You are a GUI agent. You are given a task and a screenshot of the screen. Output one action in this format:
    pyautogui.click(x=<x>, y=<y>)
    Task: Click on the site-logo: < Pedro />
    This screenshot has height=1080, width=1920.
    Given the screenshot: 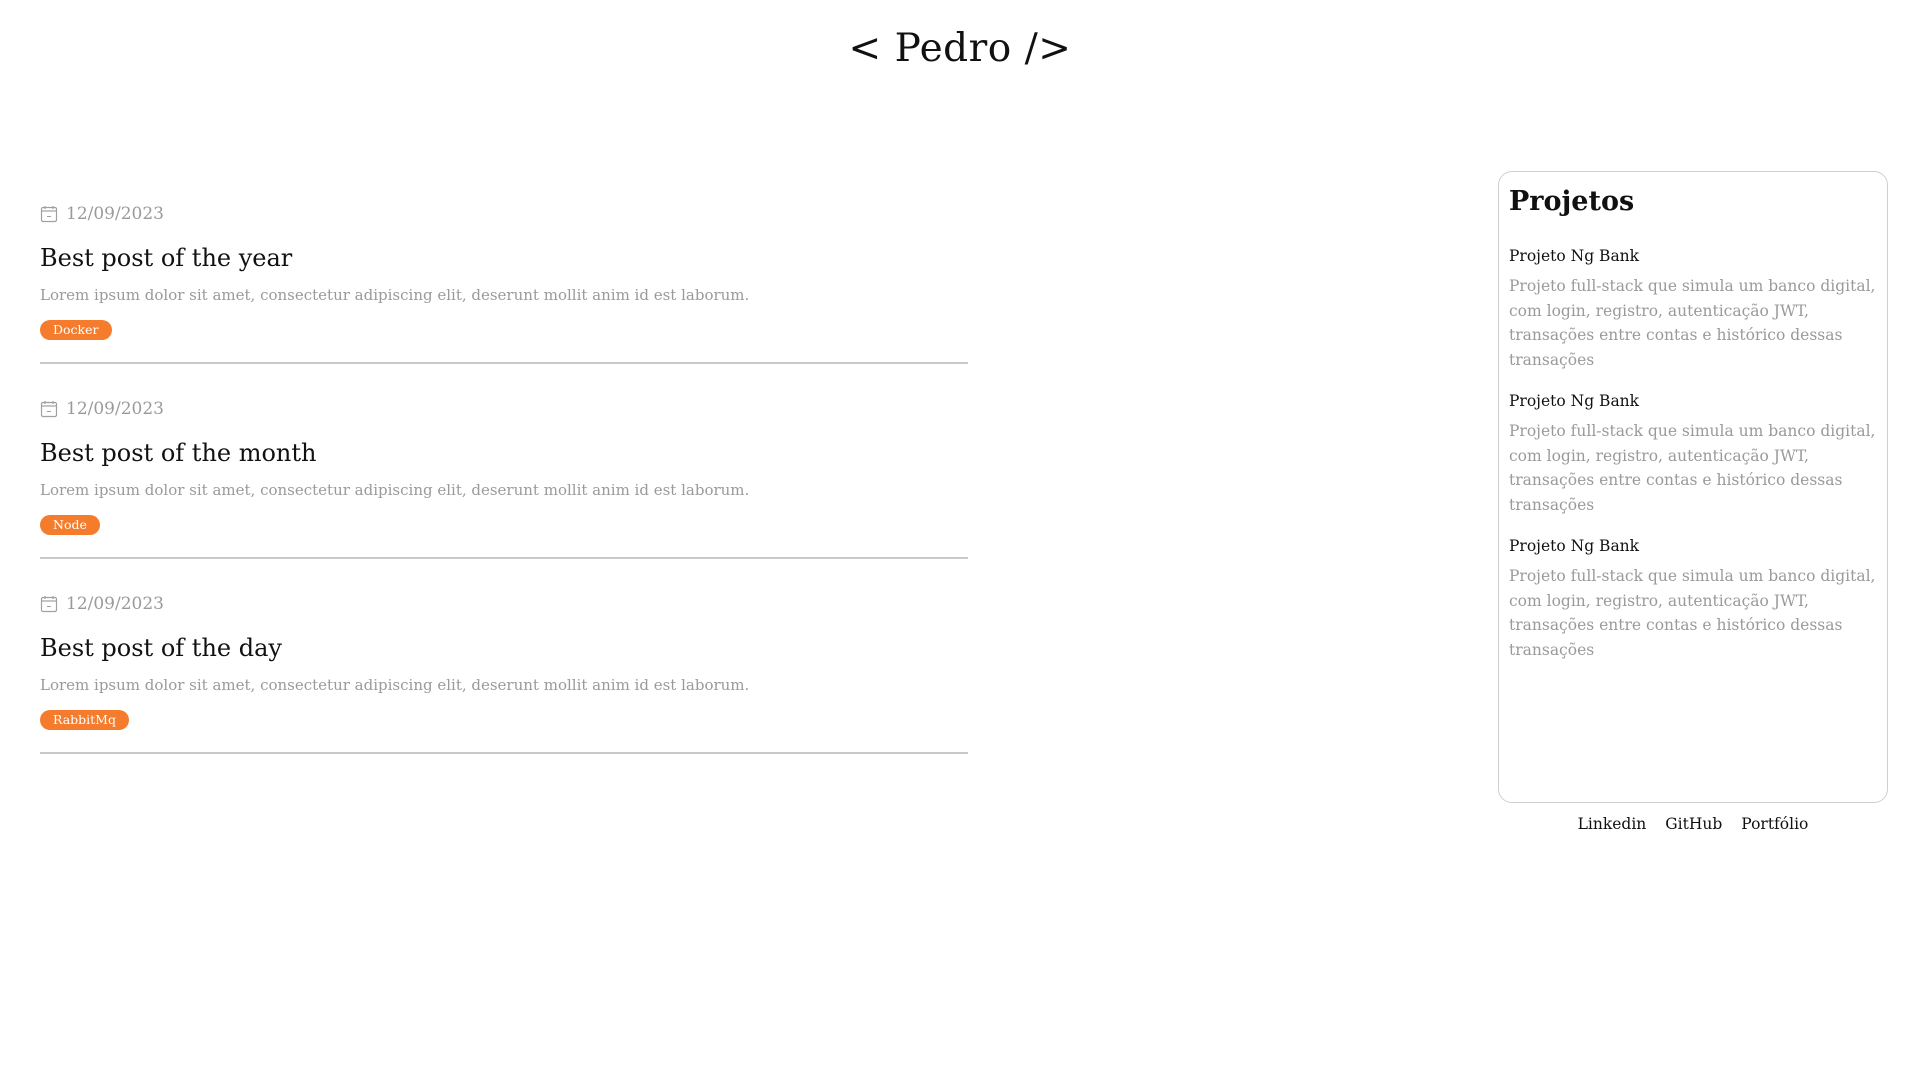 What is the action you would take?
    pyautogui.click(x=960, y=48)
    